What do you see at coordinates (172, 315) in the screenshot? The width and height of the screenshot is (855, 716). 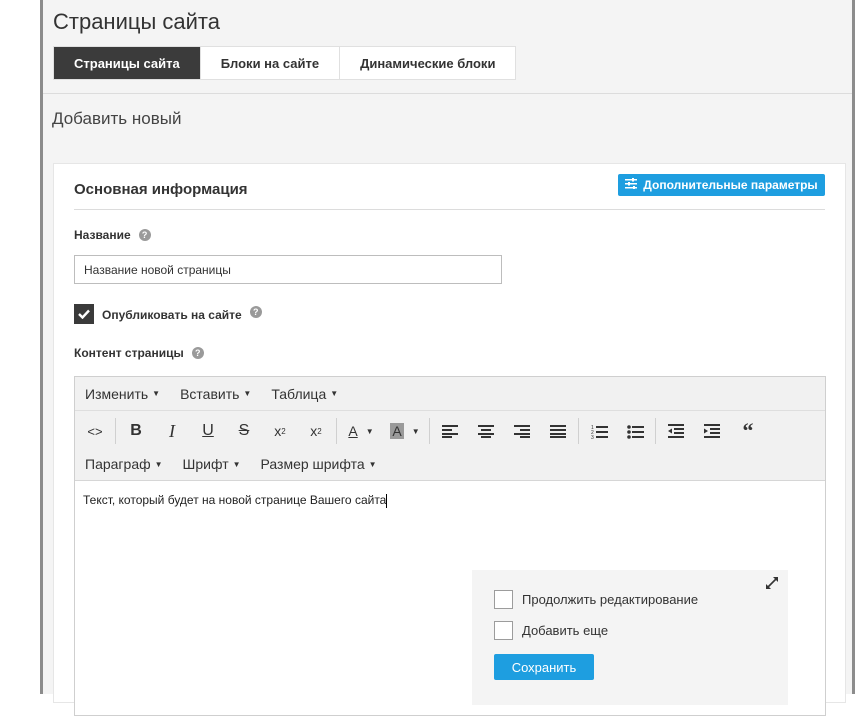 I see `publish-label: Опубликовать на сайте` at bounding box center [172, 315].